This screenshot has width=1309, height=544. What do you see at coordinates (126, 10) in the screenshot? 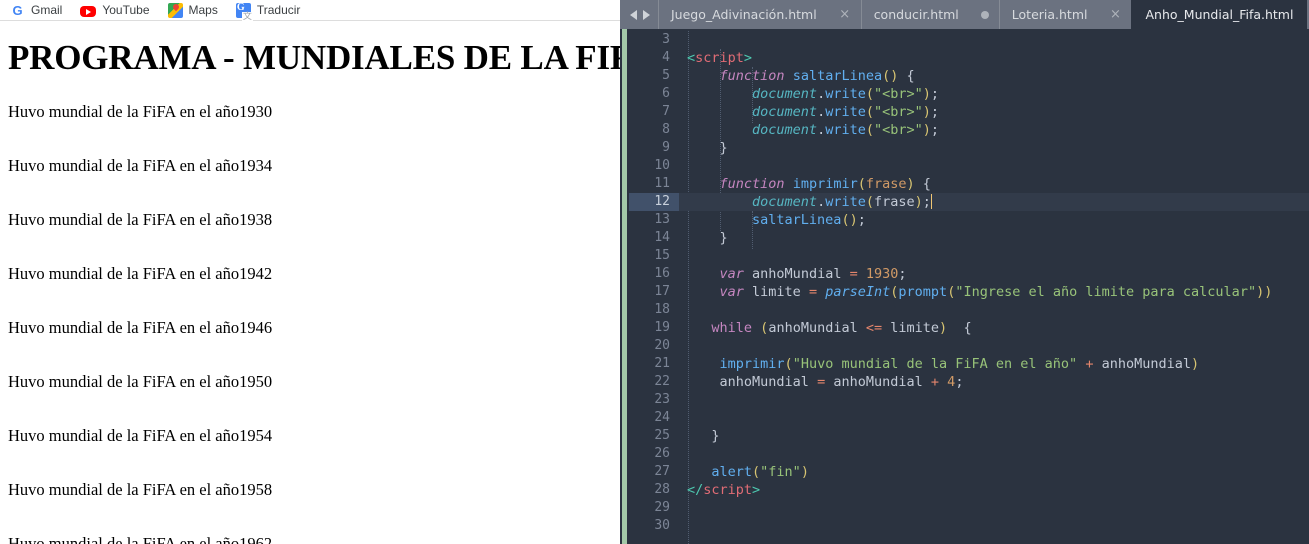
I see `bookmark-label: YouTube` at bounding box center [126, 10].